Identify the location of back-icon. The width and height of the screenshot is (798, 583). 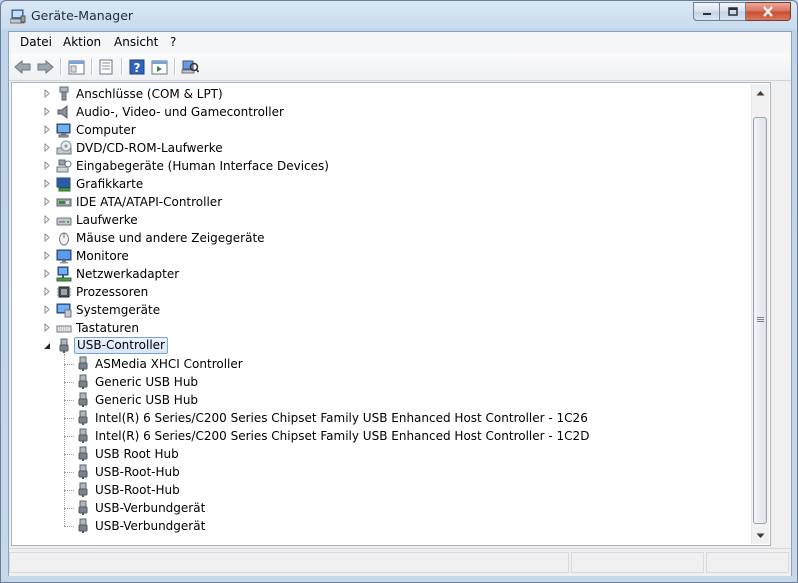
(22, 67).